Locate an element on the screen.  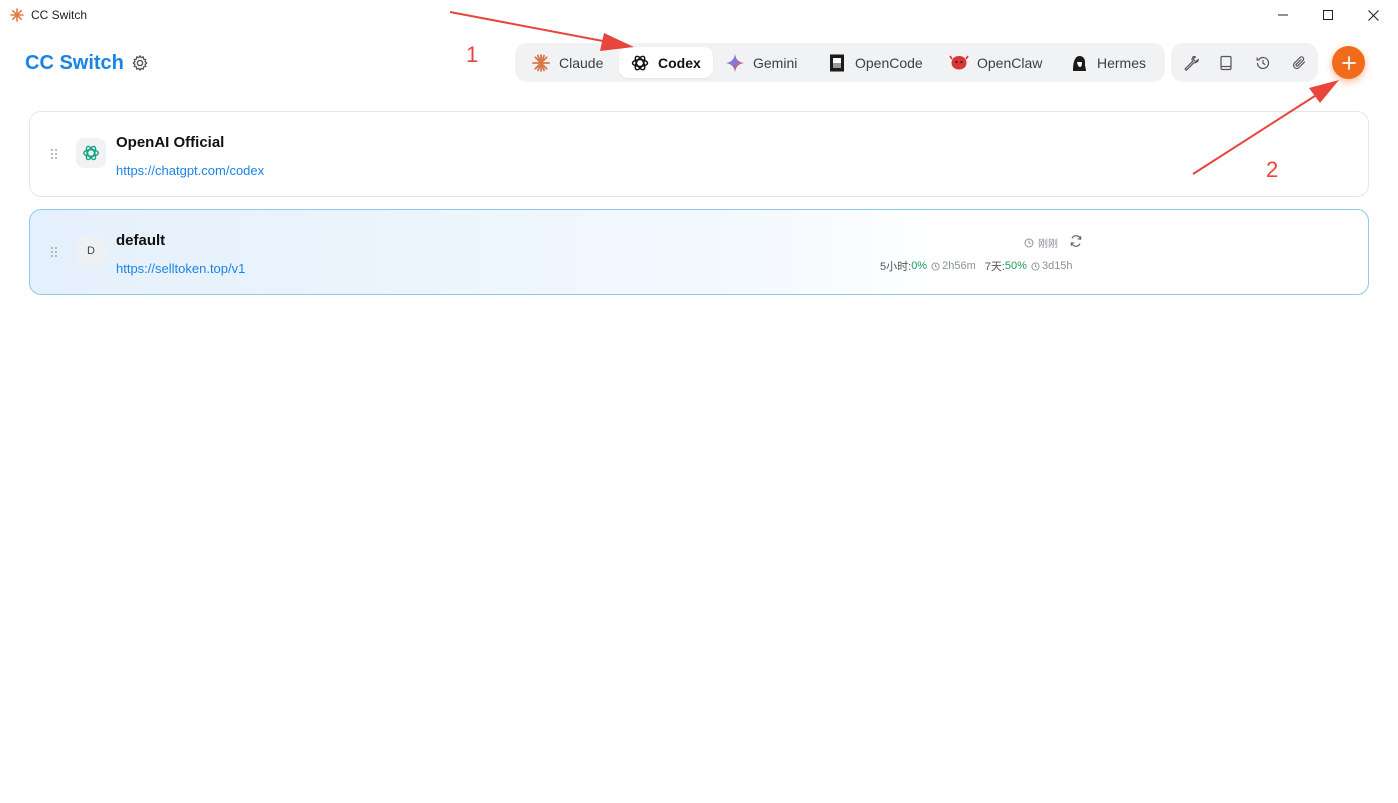
hermes-icon is located at coordinates (1079, 63).